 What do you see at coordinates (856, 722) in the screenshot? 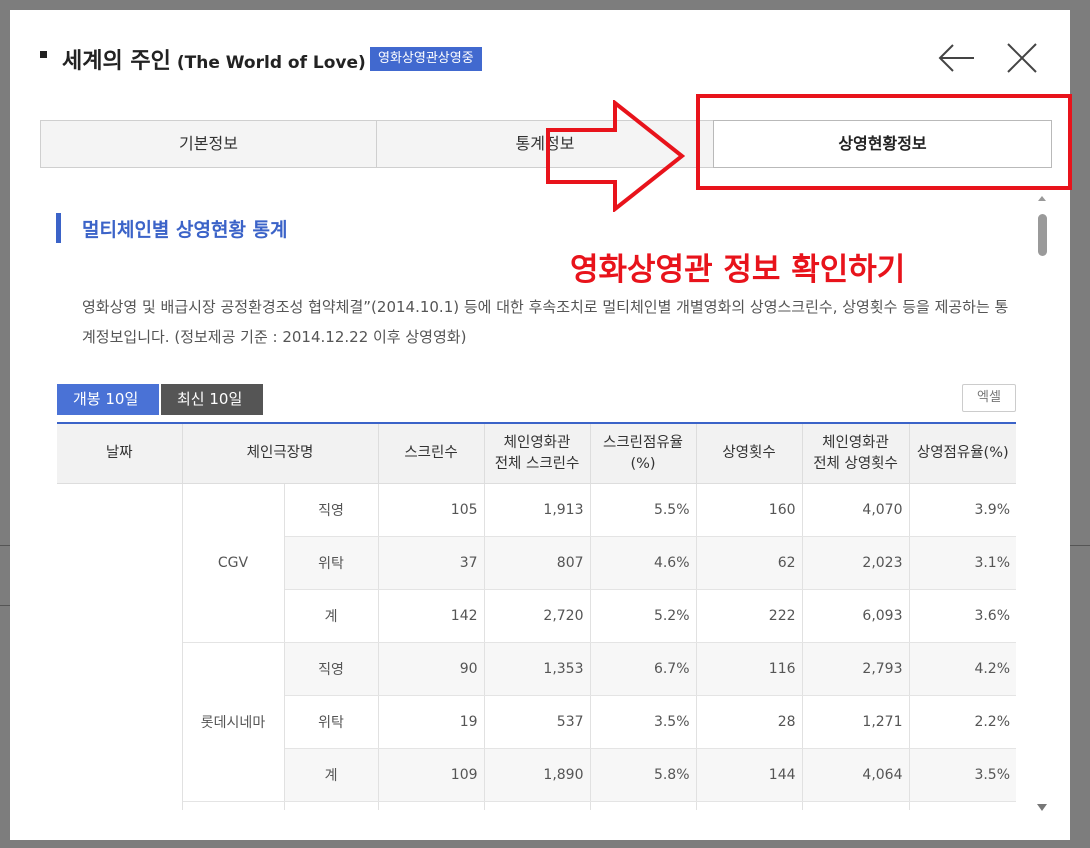
I see `total-shows: 1,271` at bounding box center [856, 722].